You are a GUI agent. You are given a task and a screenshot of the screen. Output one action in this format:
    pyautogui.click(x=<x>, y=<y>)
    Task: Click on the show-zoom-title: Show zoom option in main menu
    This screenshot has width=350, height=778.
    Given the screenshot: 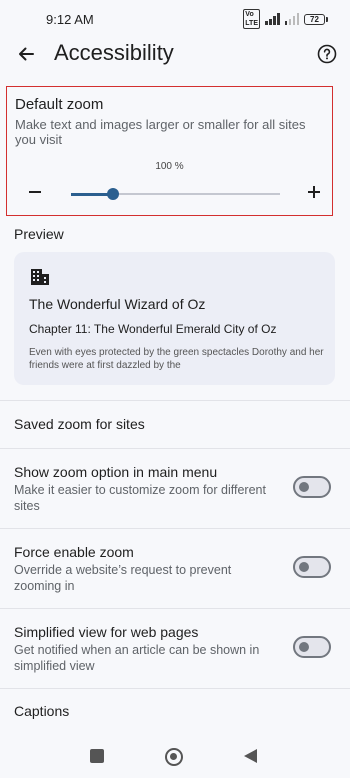 What is the action you would take?
    pyautogui.click(x=116, y=472)
    